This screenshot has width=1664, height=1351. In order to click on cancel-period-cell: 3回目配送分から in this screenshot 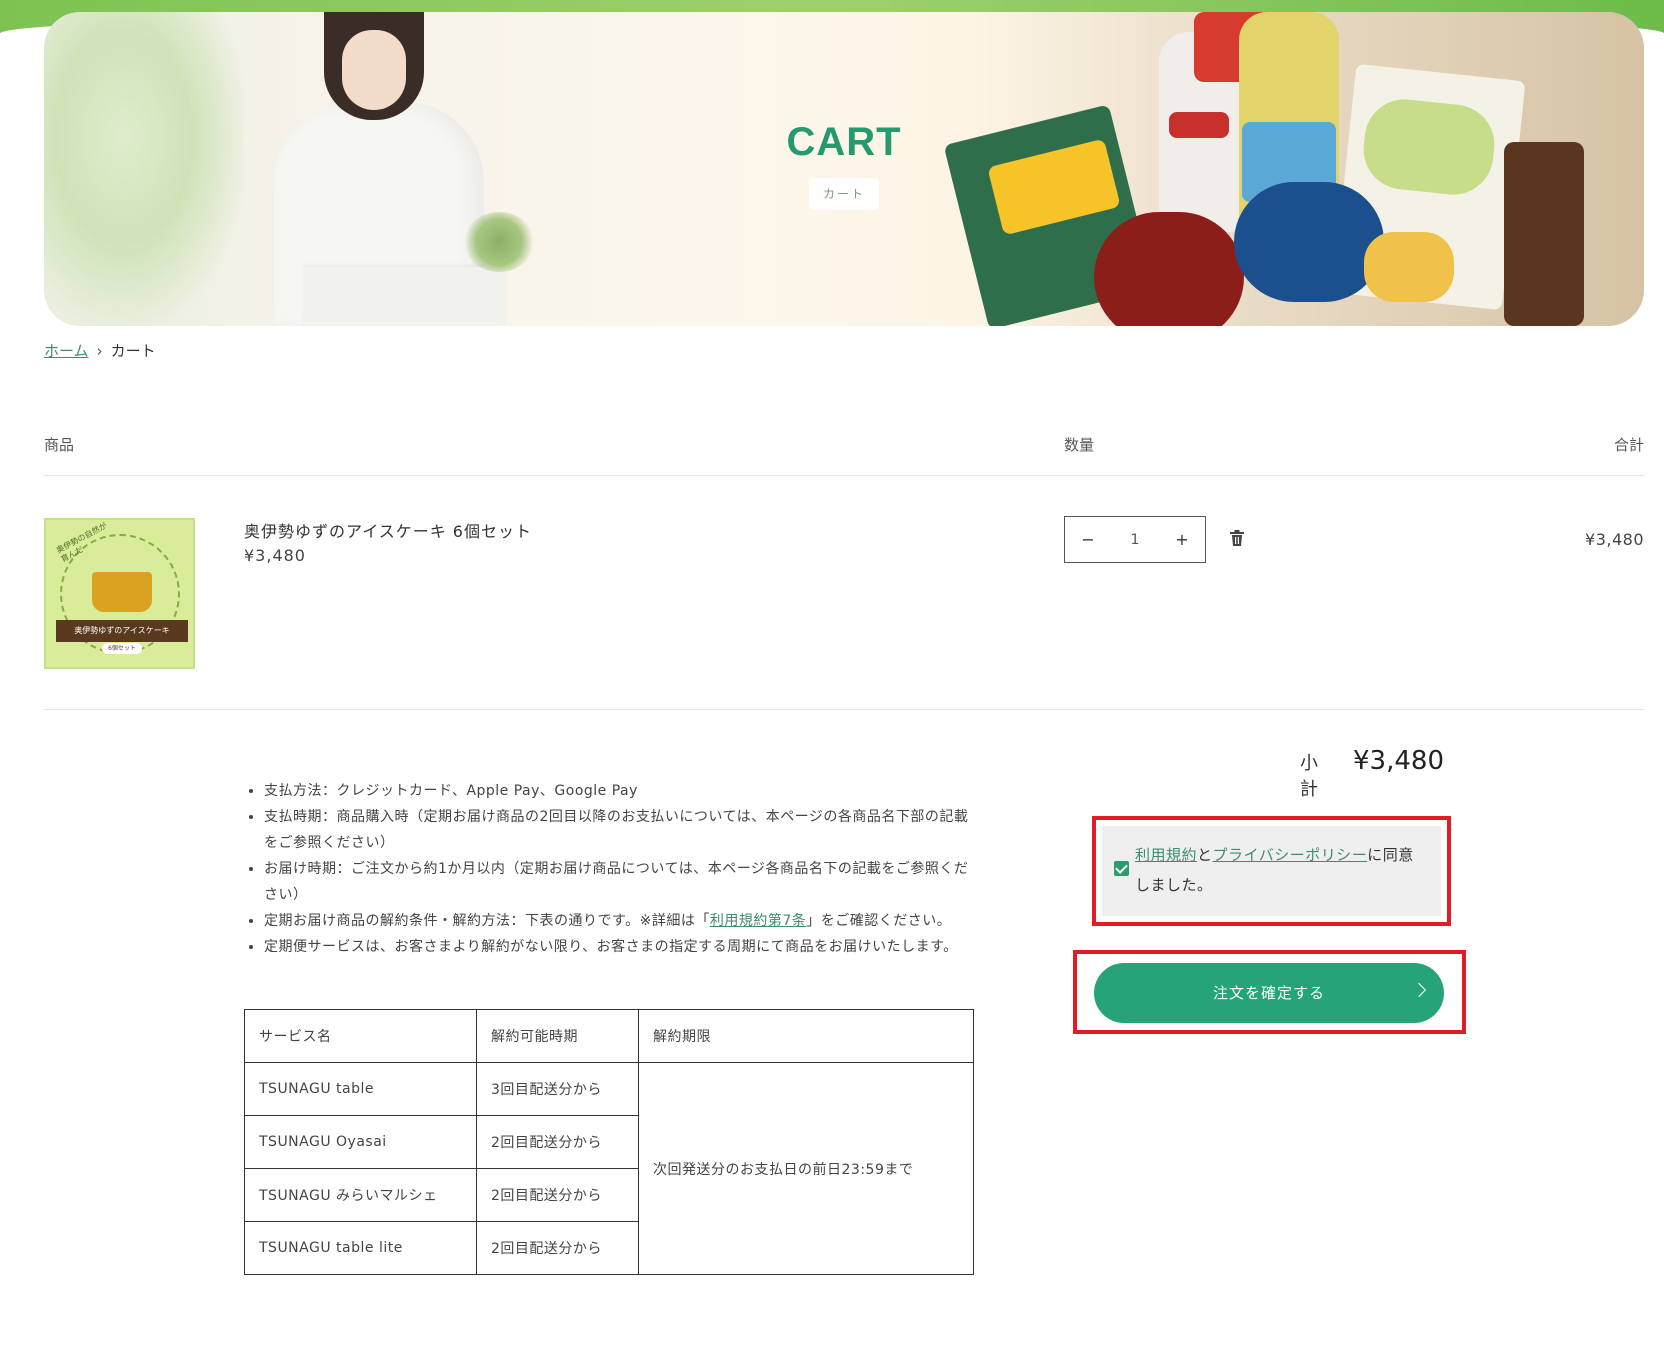, I will do `click(557, 1089)`.